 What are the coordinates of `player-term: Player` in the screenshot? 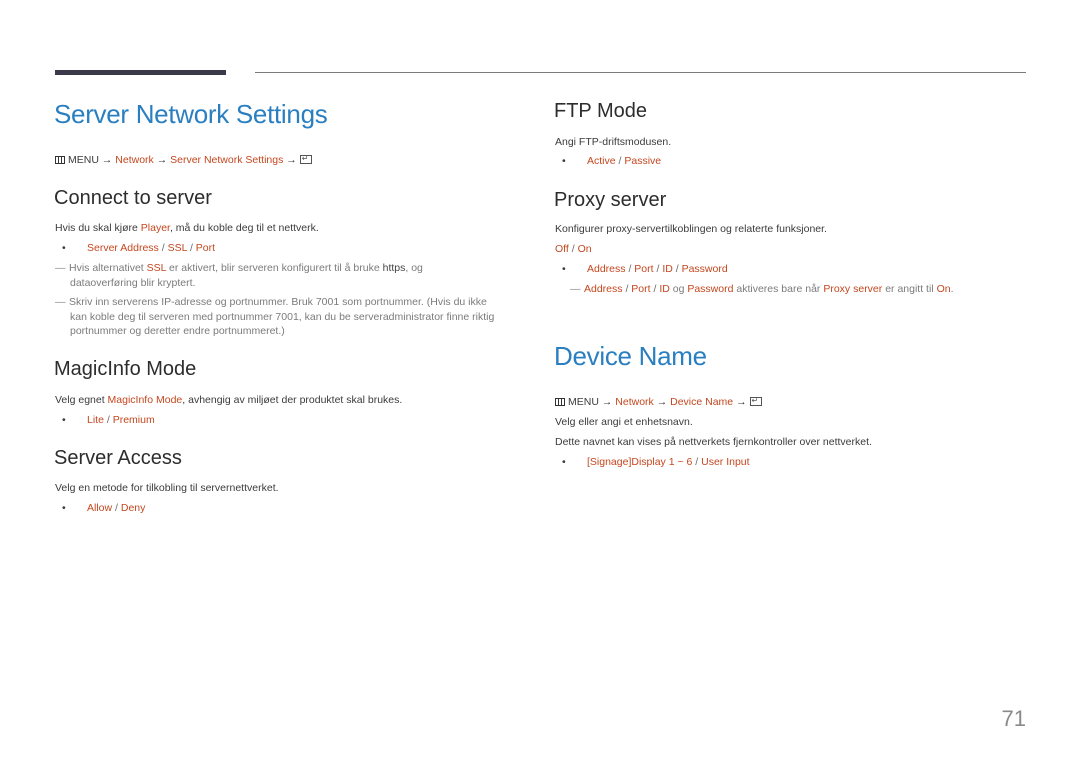 It's located at (155, 228).